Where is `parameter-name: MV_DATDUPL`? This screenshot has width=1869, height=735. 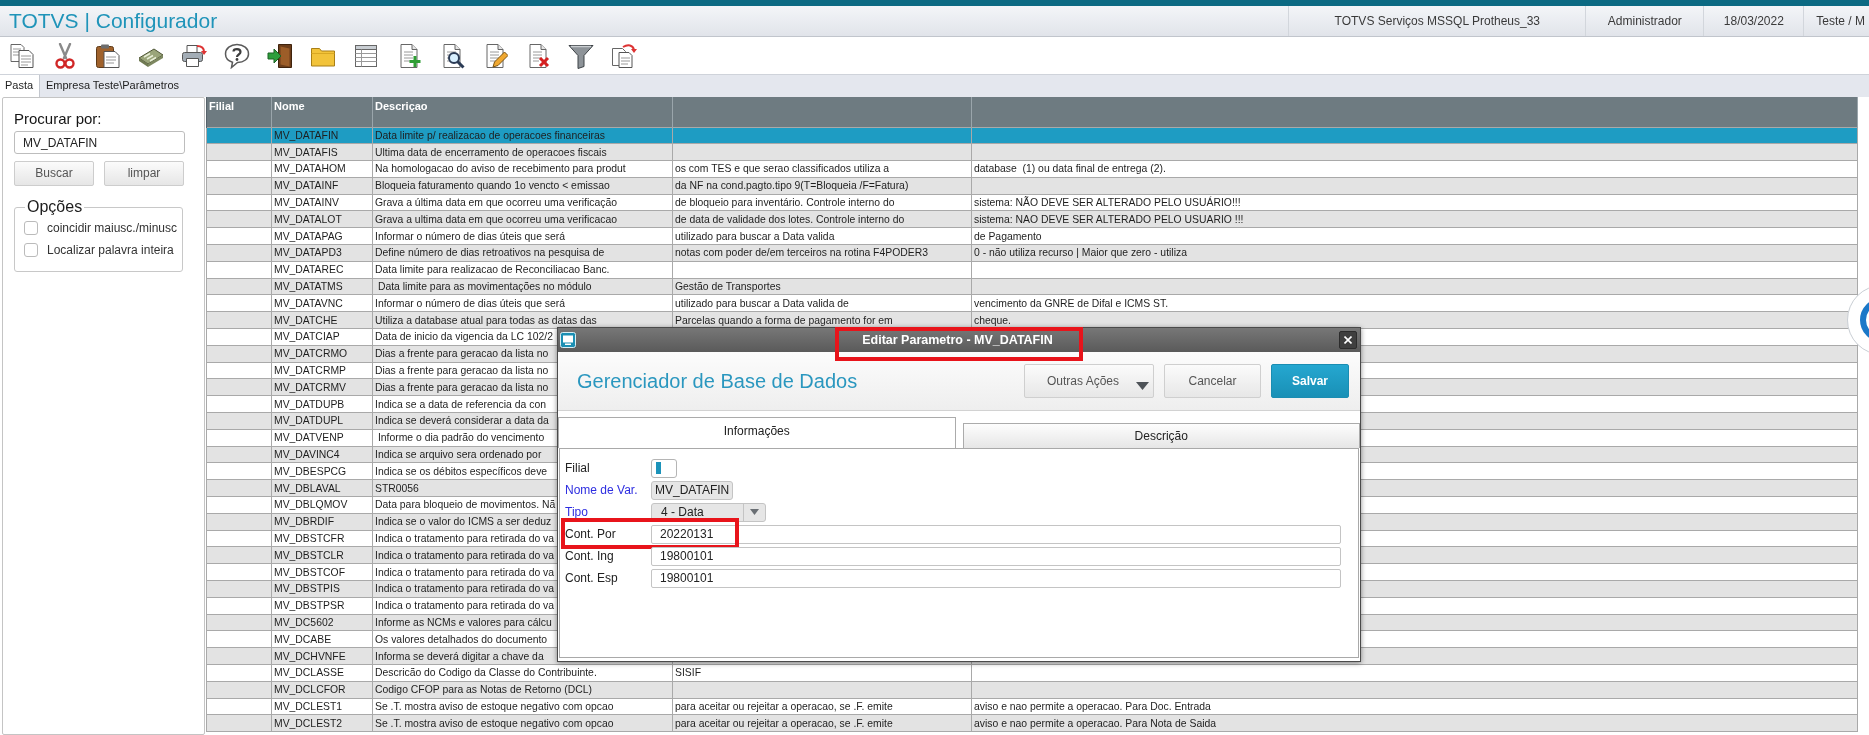
parameter-name: MV_DATDUPL is located at coordinates (309, 421).